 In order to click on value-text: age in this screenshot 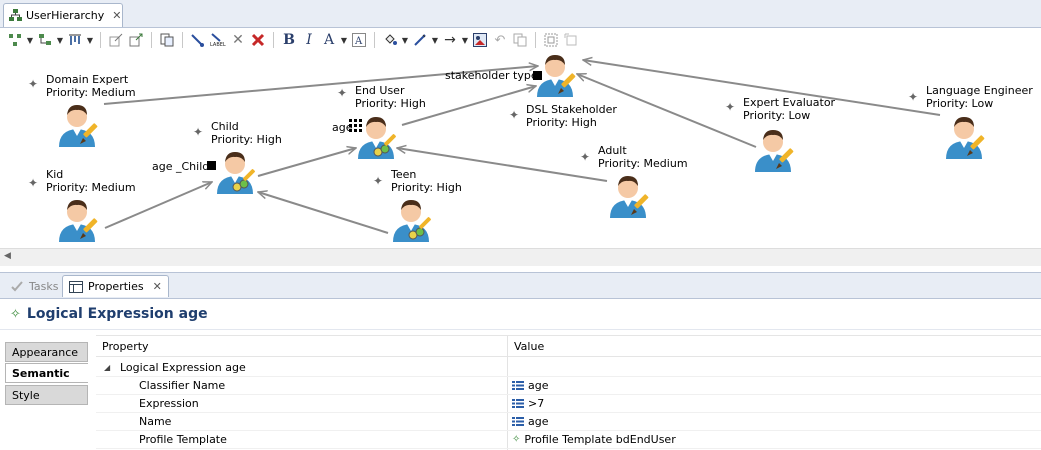, I will do `click(538, 385)`.